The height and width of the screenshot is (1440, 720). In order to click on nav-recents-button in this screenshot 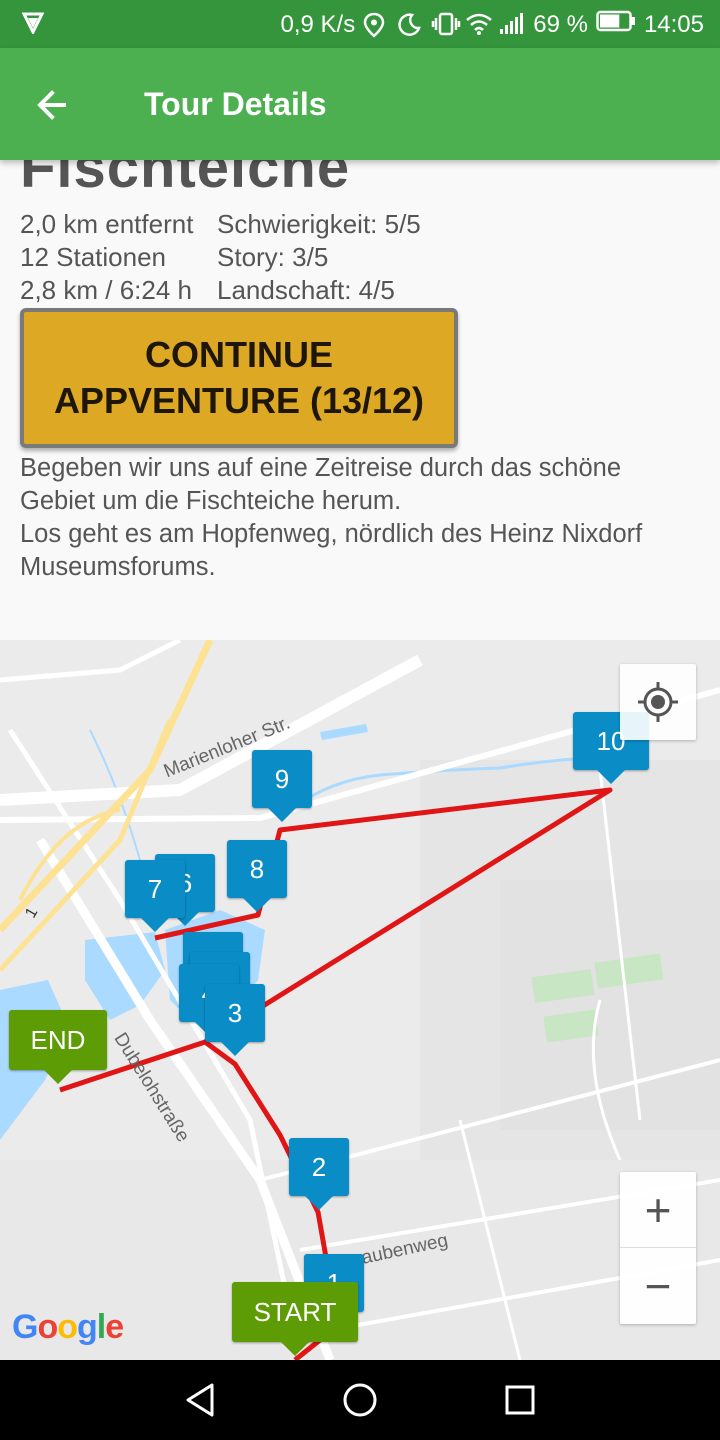, I will do `click(520, 1400)`.